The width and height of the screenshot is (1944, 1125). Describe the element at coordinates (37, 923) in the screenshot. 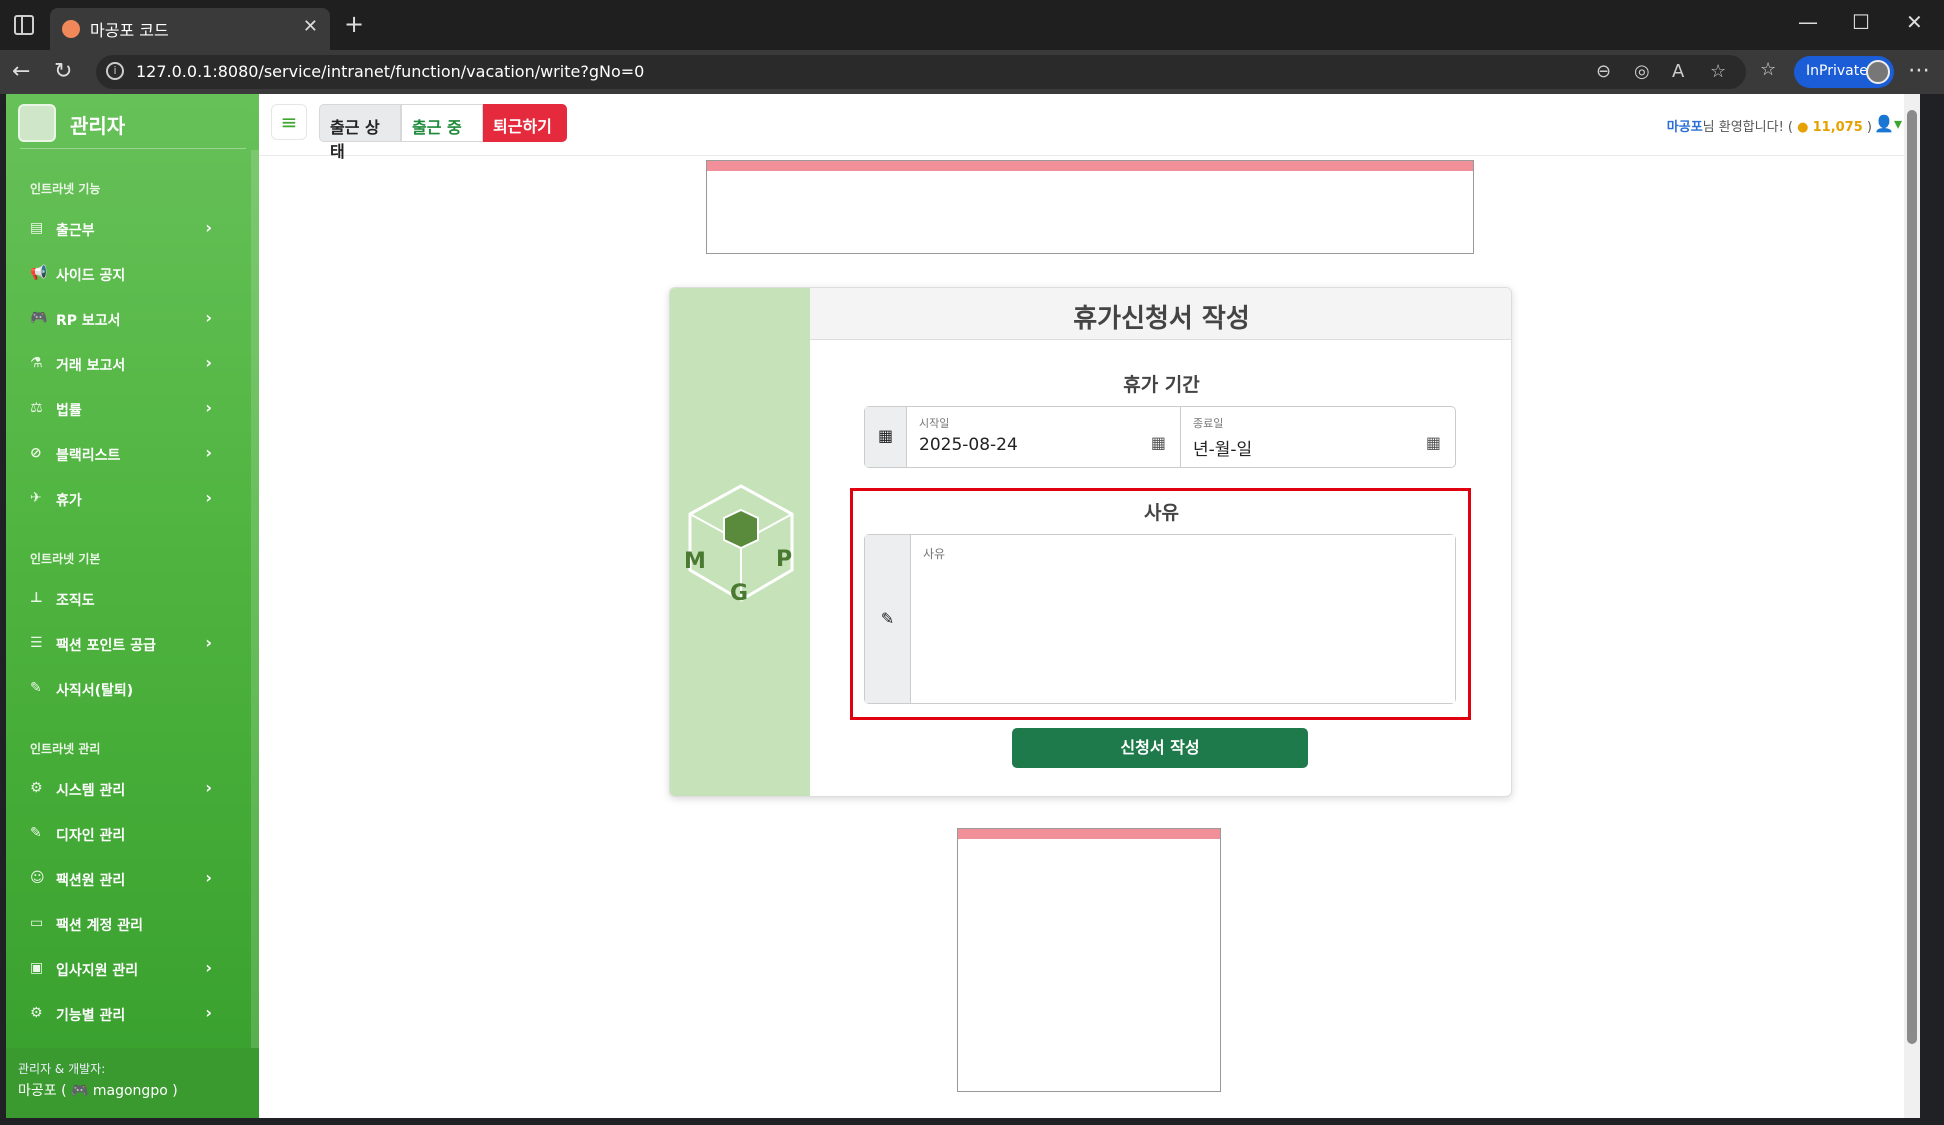

I see `id-card-icon: ▭` at that location.